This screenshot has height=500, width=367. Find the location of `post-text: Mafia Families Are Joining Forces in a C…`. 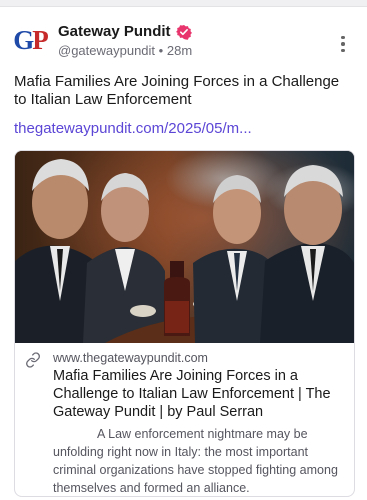

post-text: Mafia Families Are Joining Forces in a C… is located at coordinates (177, 90).